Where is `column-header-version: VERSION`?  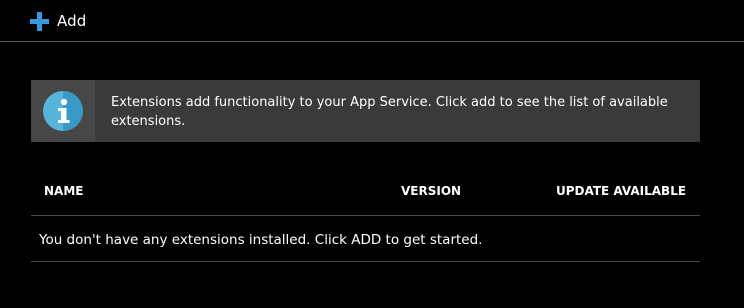
column-header-version: VERSION is located at coordinates (431, 191).